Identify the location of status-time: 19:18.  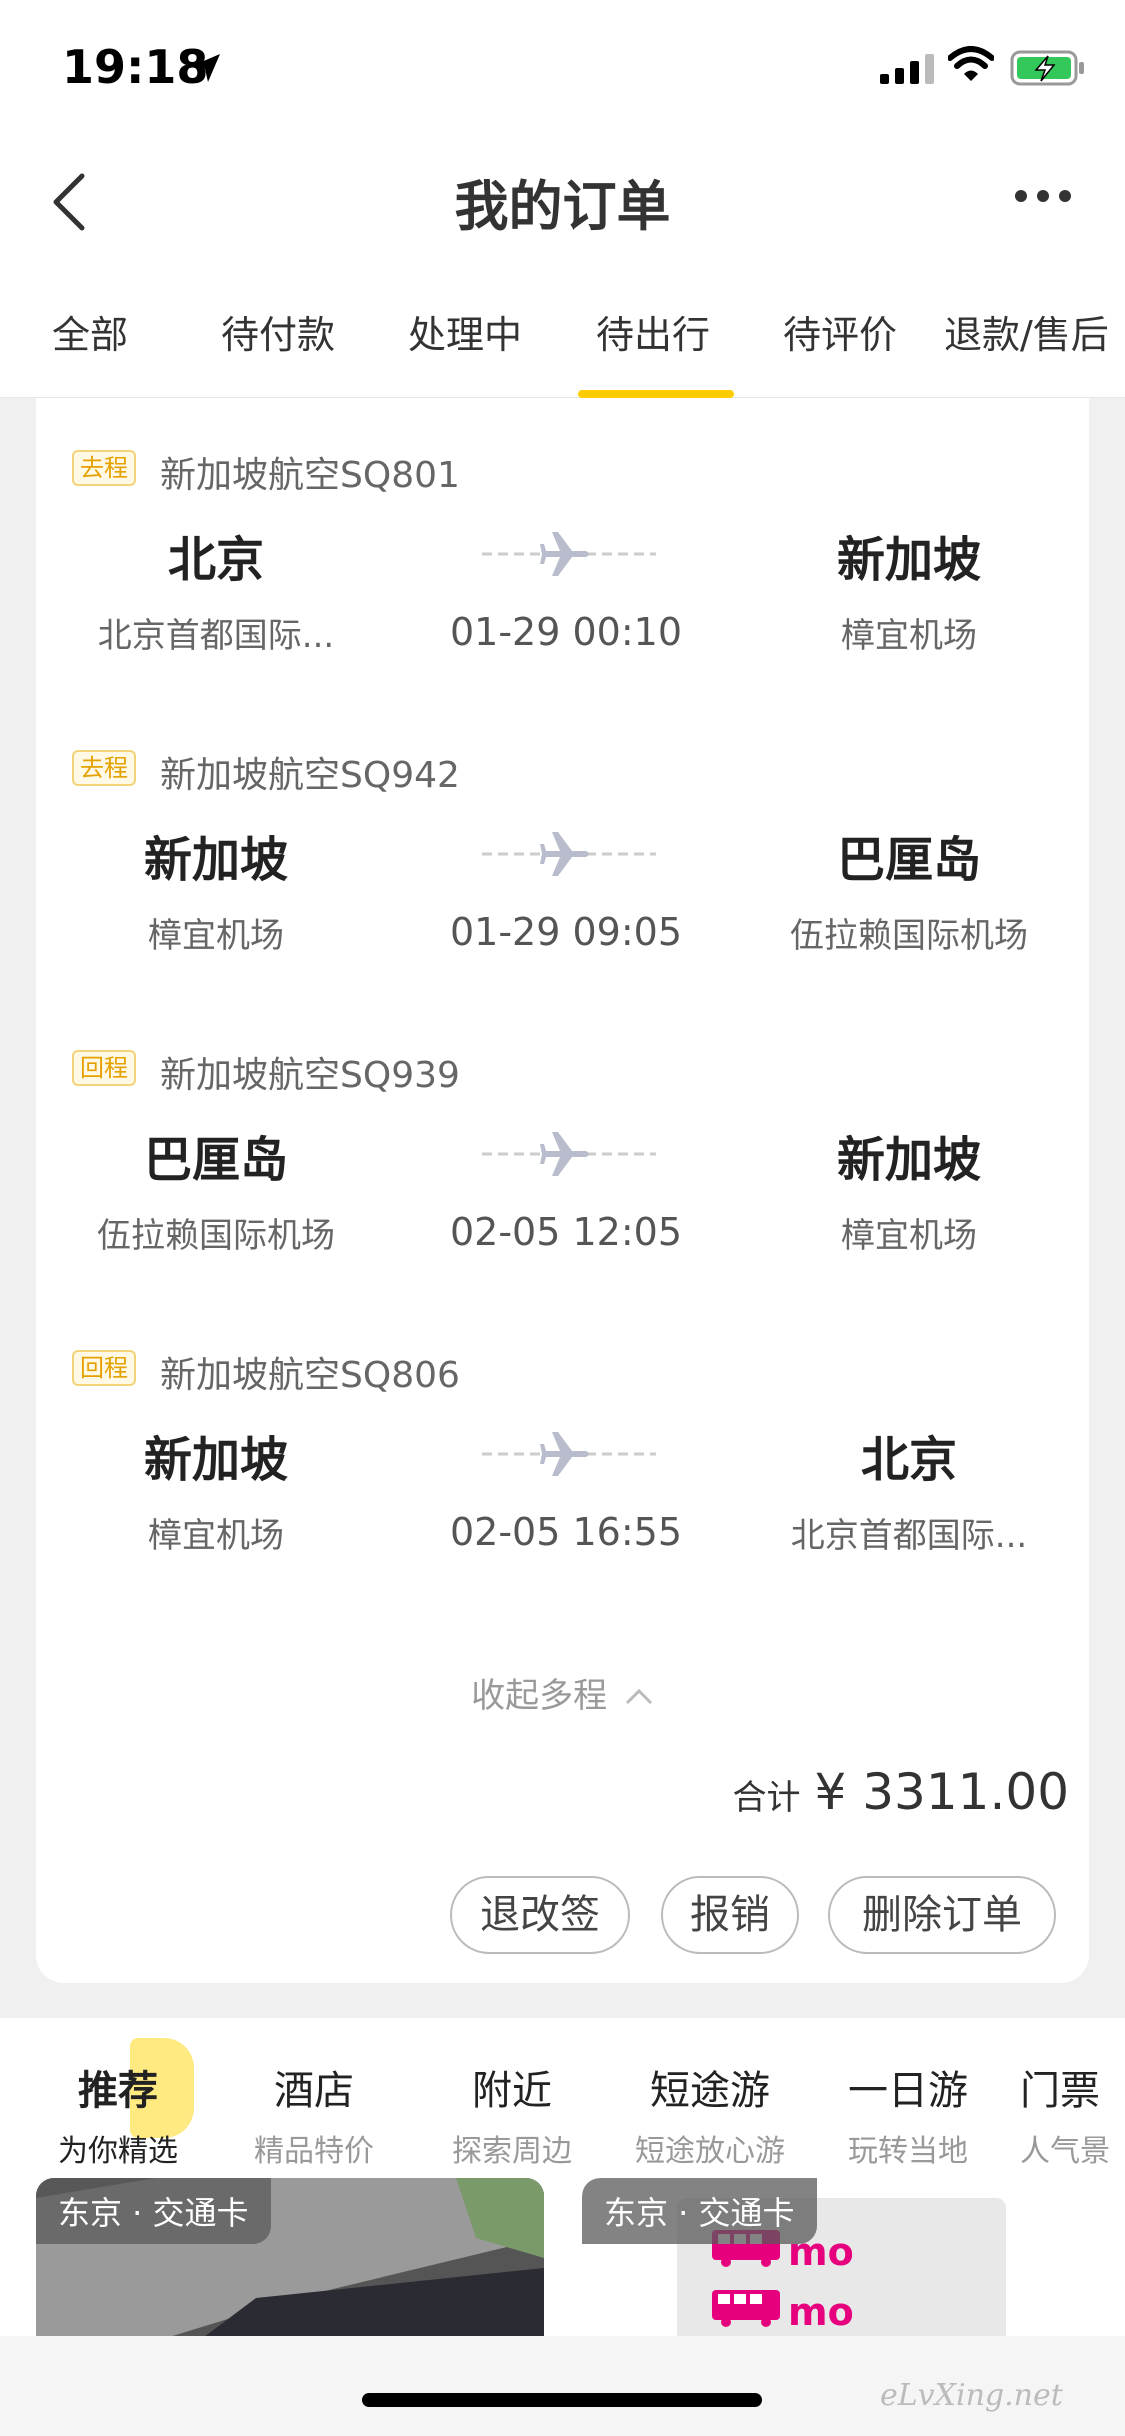
(135, 67).